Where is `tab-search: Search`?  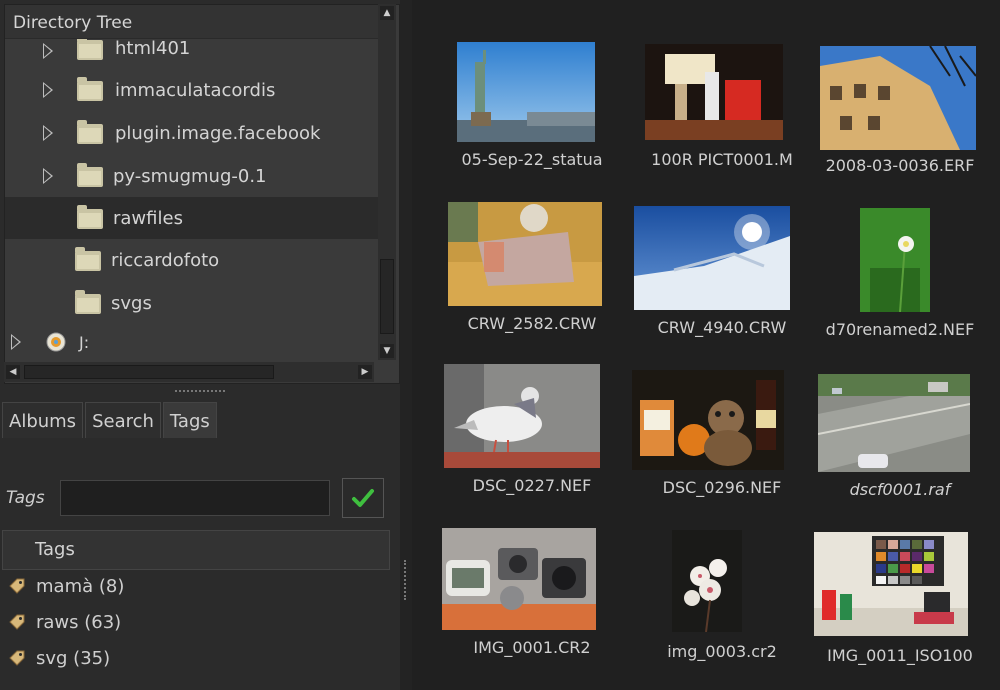
tab-search: Search is located at coordinates (123, 420).